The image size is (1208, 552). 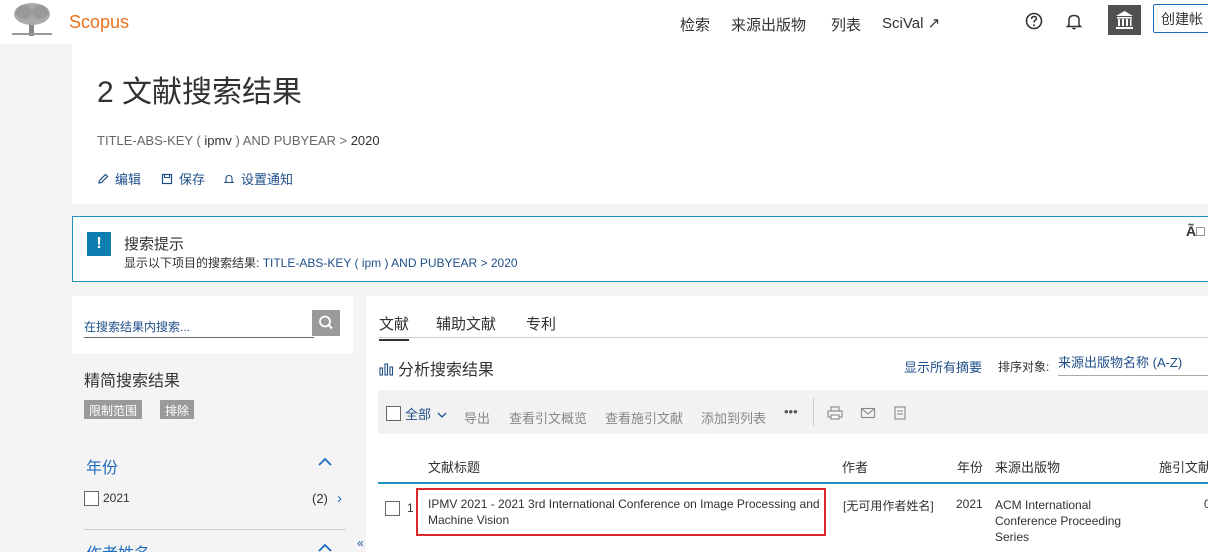 I want to click on nav-search: 检索, so click(x=695, y=24).